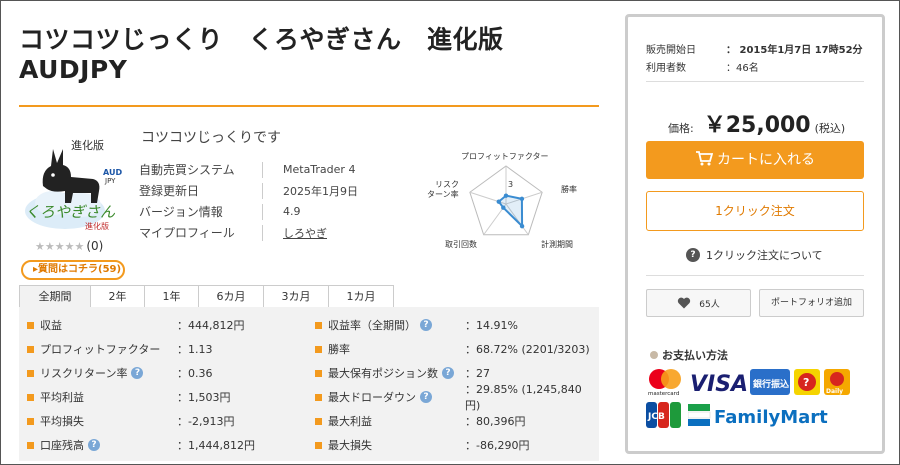  I want to click on familymart-icon: FamilyMart, so click(758, 416).